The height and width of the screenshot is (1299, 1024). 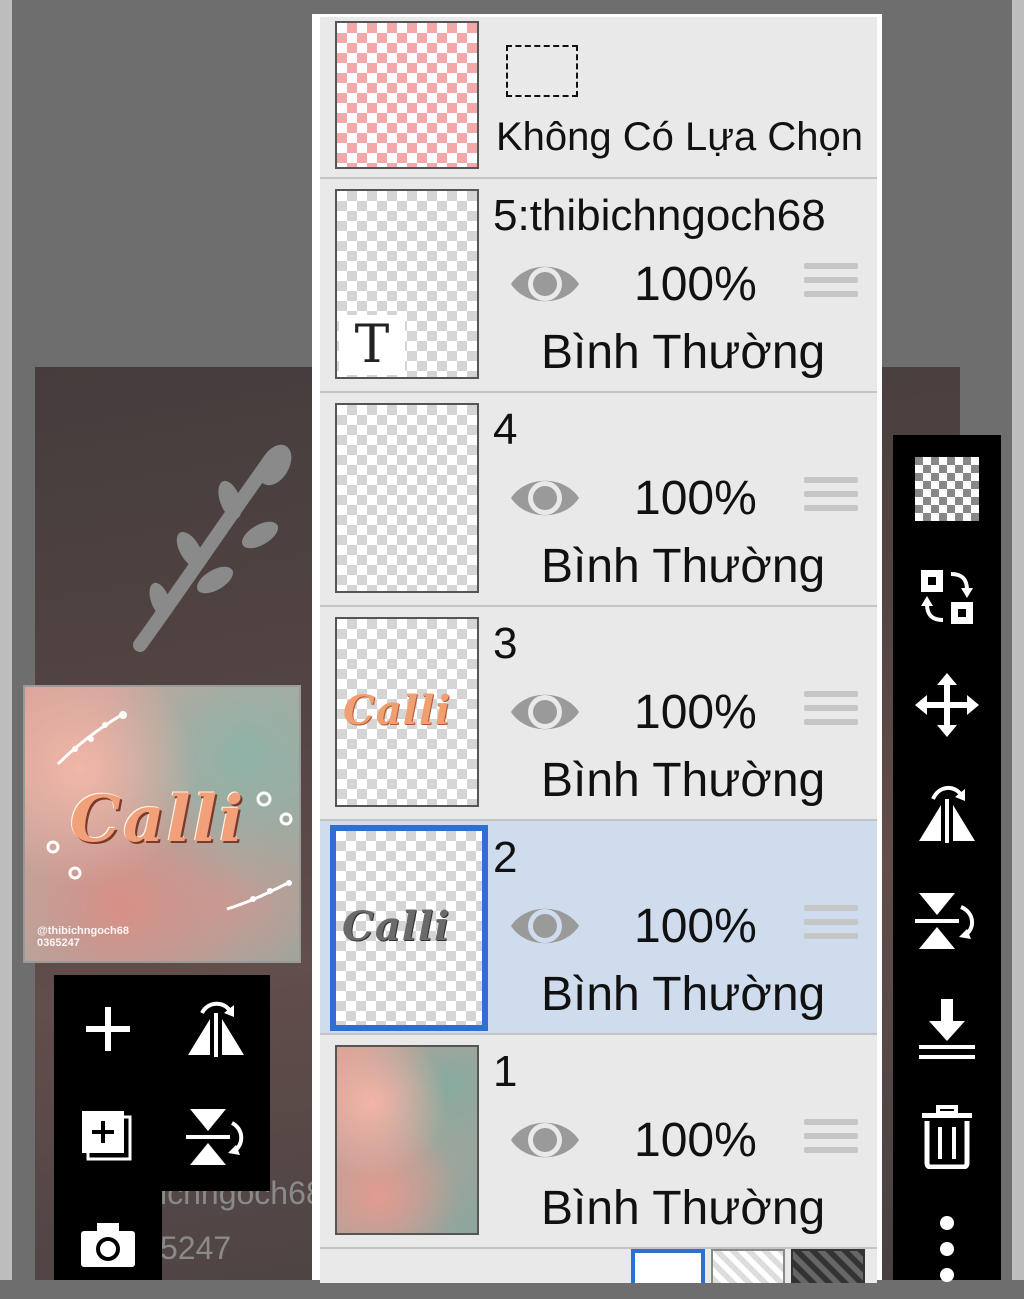 What do you see at coordinates (274, 808) in the screenshot?
I see `sparkle-circles-icon` at bounding box center [274, 808].